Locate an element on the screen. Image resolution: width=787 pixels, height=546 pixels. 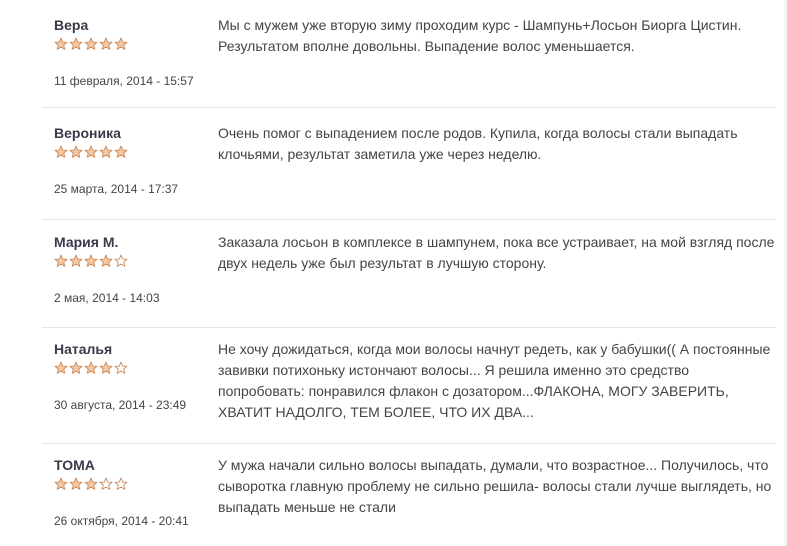
review-meta: Вероника 25 марта, 2014 - 17:37 is located at coordinates (129, 160).